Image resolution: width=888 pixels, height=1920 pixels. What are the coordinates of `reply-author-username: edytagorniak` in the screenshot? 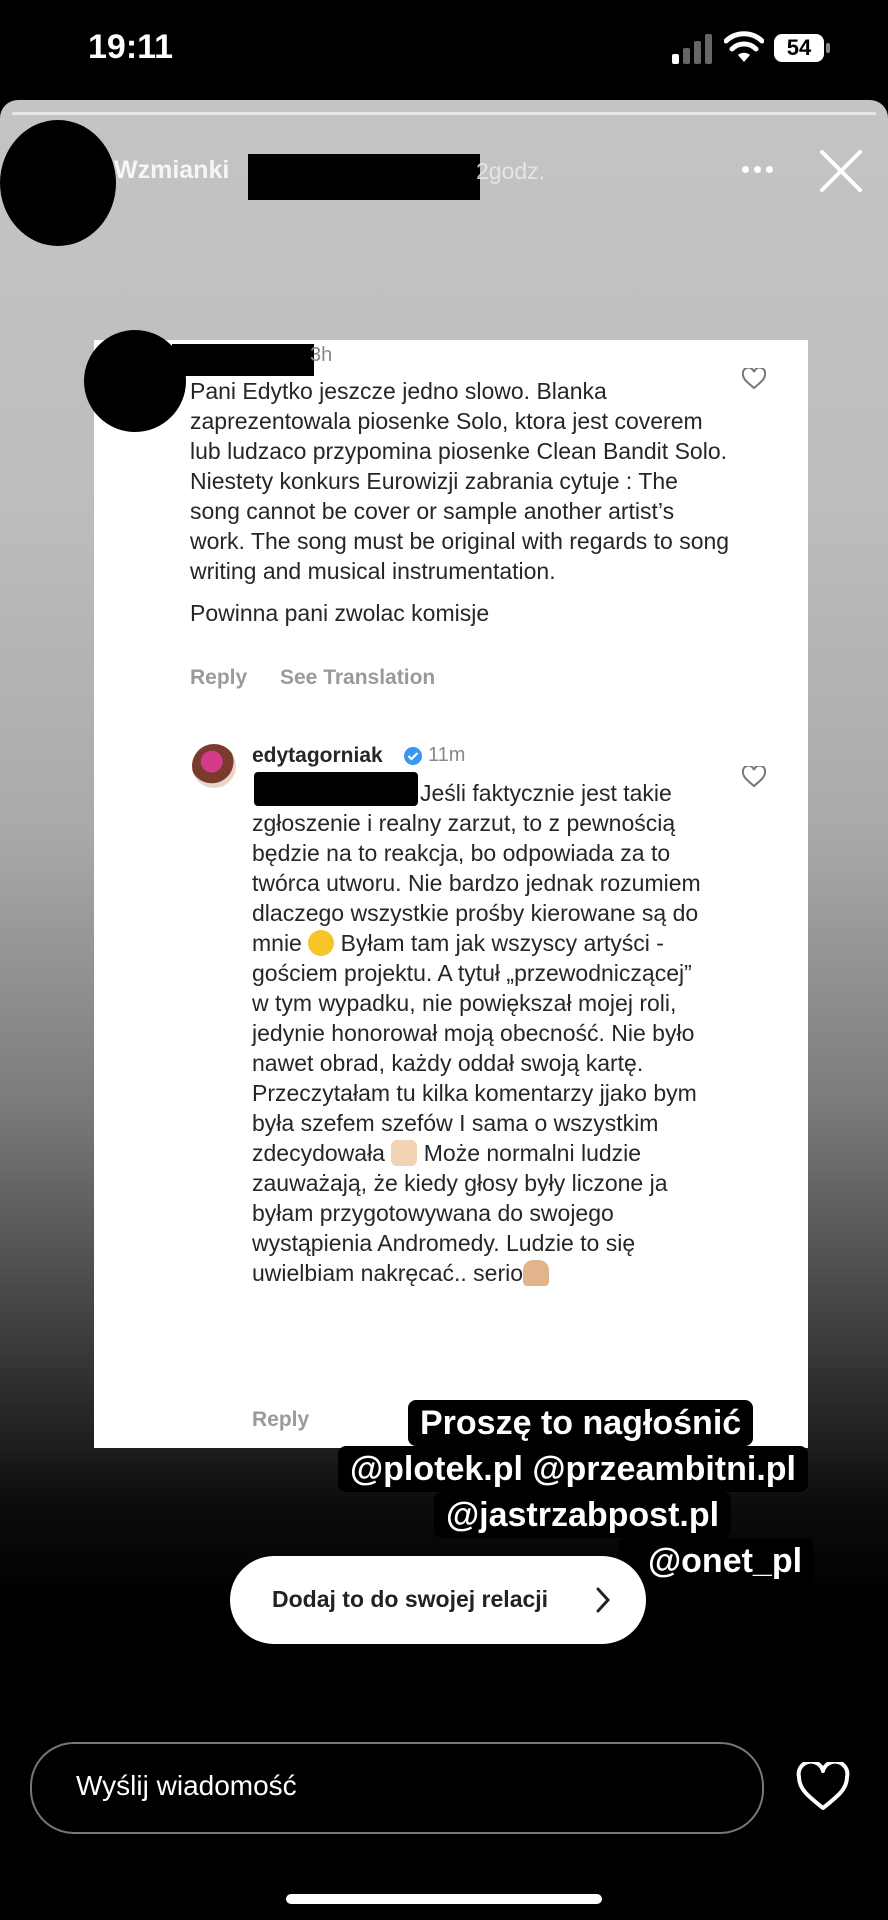 It's located at (317, 755).